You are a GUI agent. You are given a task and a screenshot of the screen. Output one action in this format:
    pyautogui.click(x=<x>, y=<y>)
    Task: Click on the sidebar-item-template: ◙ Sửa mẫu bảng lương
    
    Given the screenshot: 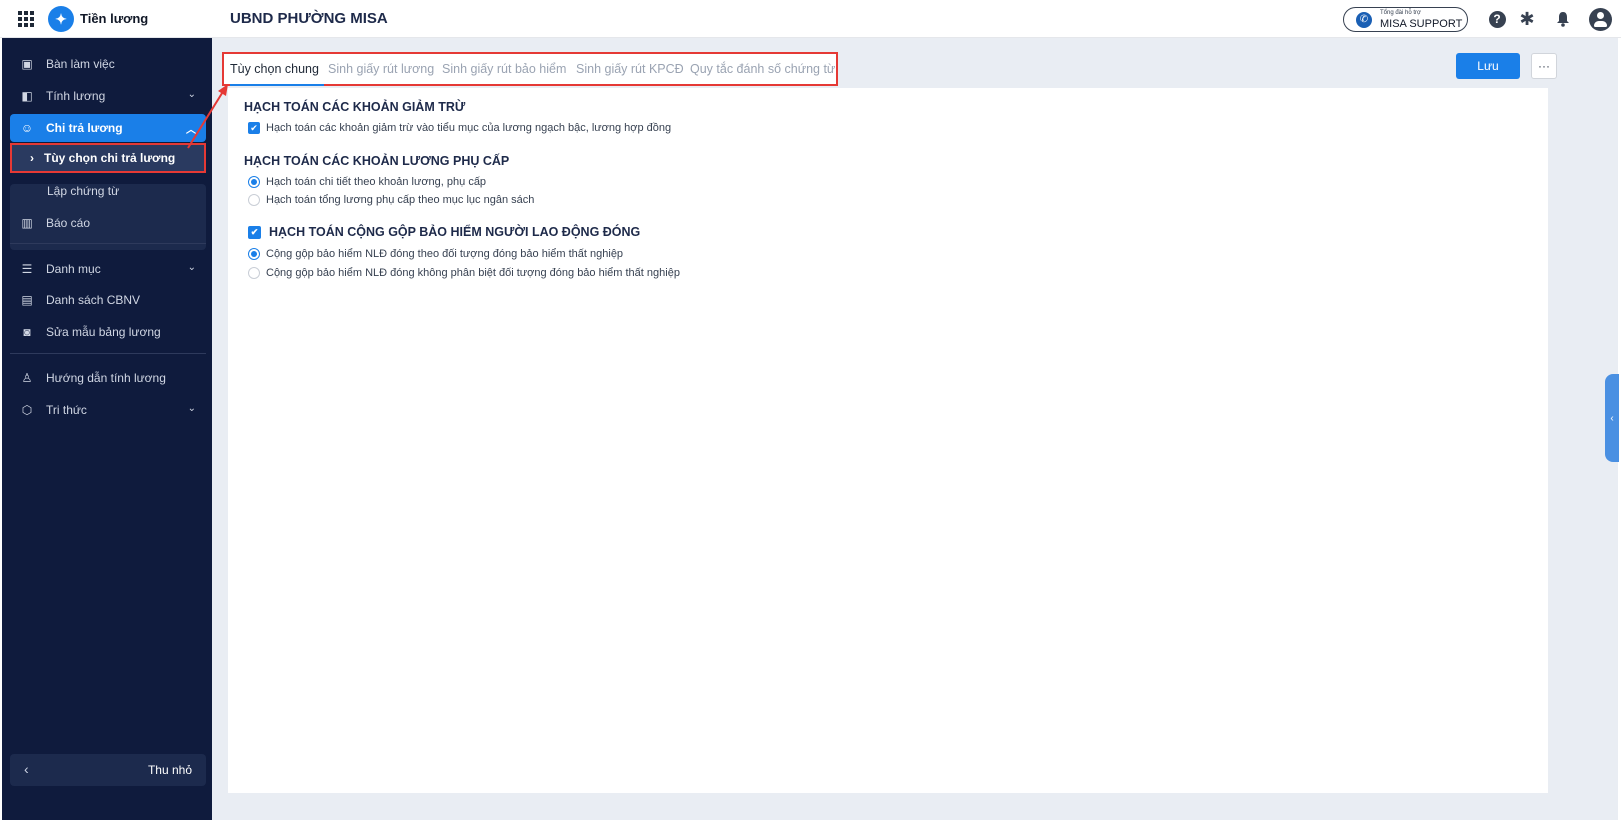 What is the action you would take?
    pyautogui.click(x=108, y=332)
    